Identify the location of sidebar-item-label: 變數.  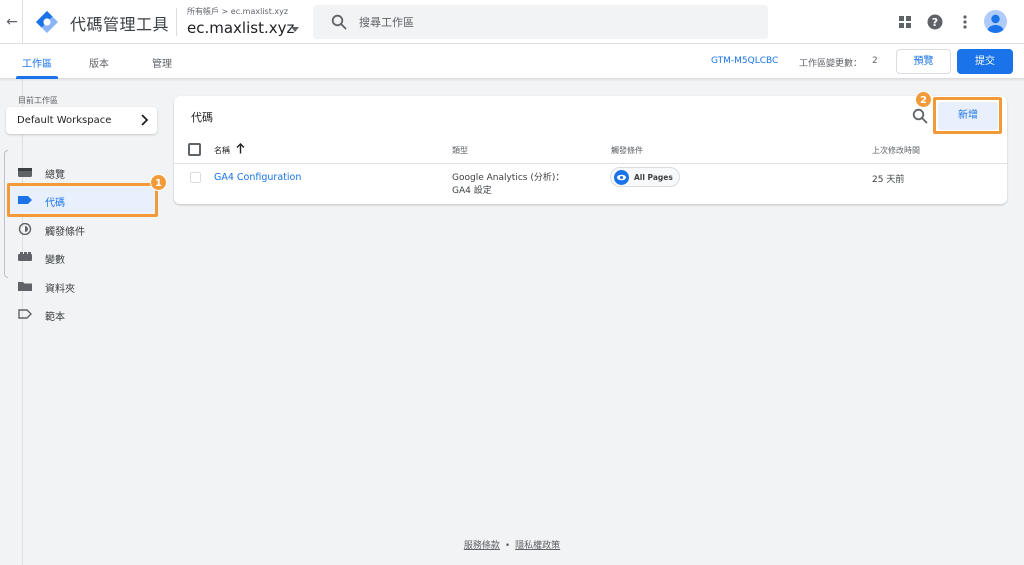
(55, 260).